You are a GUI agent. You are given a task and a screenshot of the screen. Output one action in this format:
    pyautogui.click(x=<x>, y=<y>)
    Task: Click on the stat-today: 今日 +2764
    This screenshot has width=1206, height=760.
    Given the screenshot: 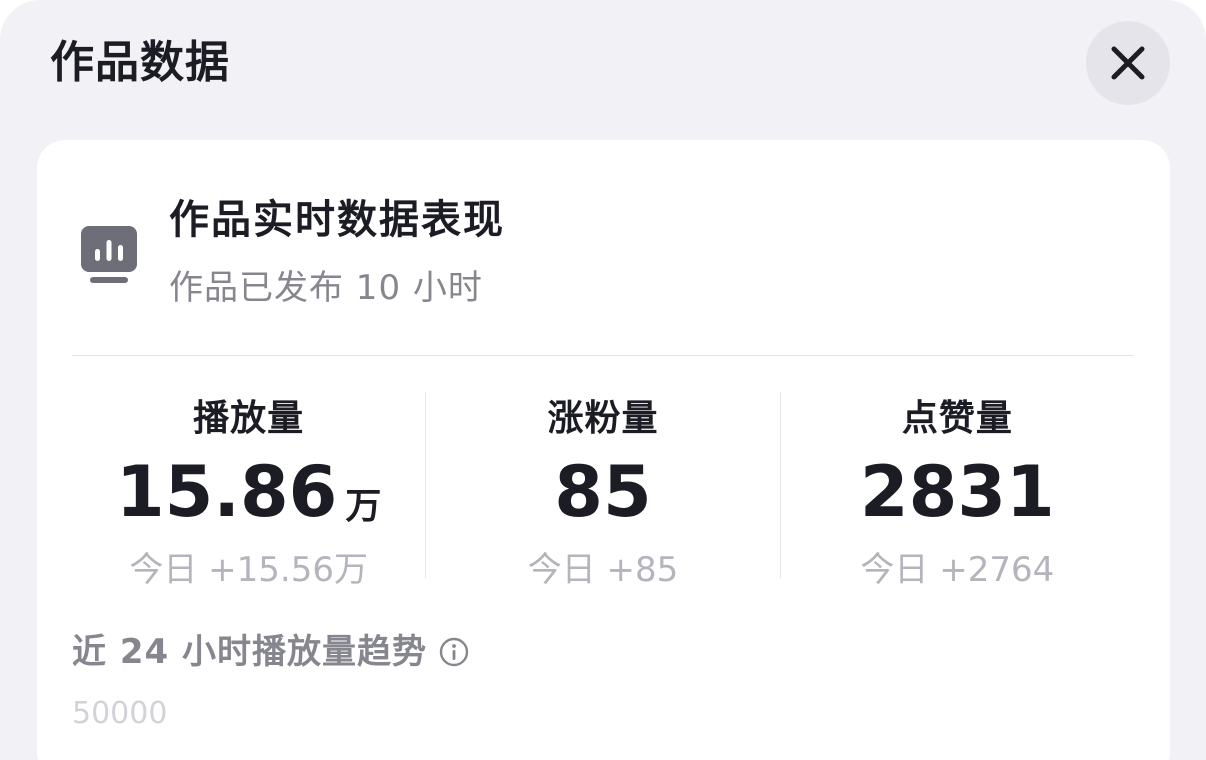 What is the action you would take?
    pyautogui.click(x=957, y=570)
    